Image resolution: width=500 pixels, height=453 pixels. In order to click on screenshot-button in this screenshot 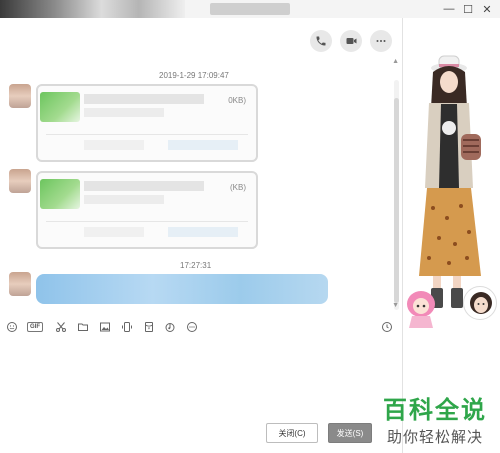, I will do `click(61, 327)`.